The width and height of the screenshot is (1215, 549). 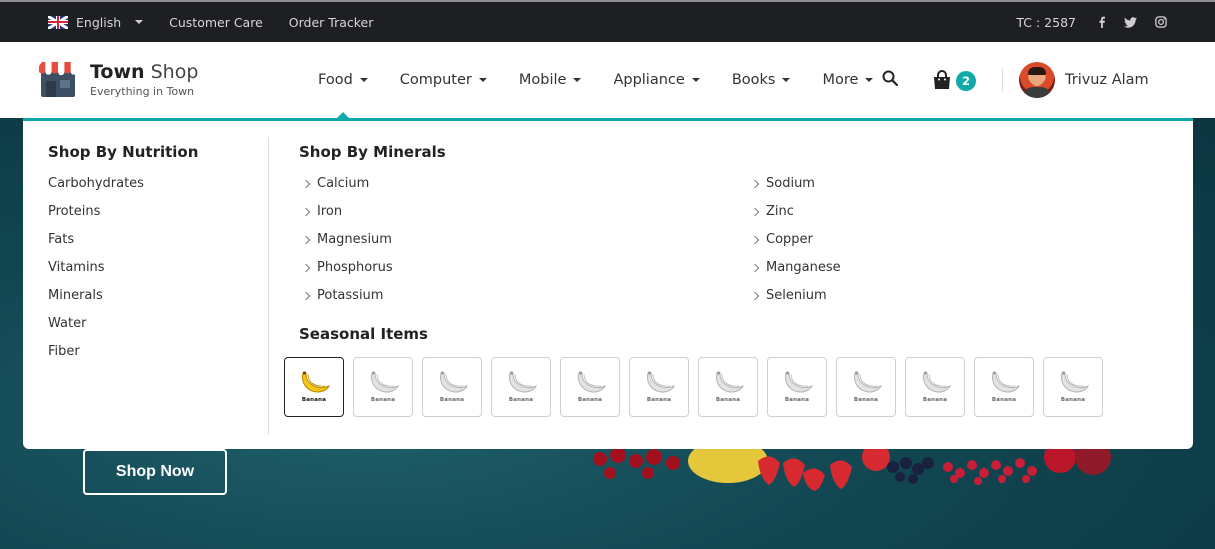 I want to click on nutrition-link: Fats, so click(x=123, y=247).